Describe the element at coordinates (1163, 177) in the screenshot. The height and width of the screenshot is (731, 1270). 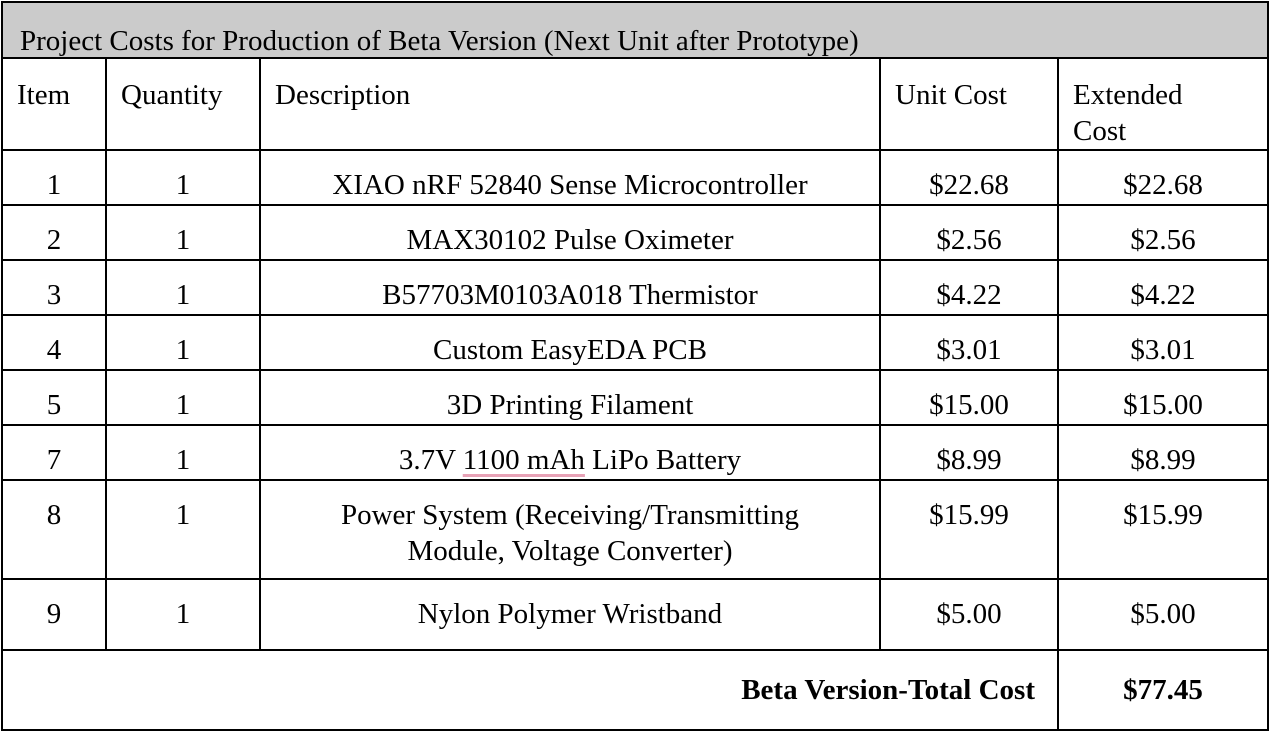
I see `cell-extended-cost: $22.68` at that location.